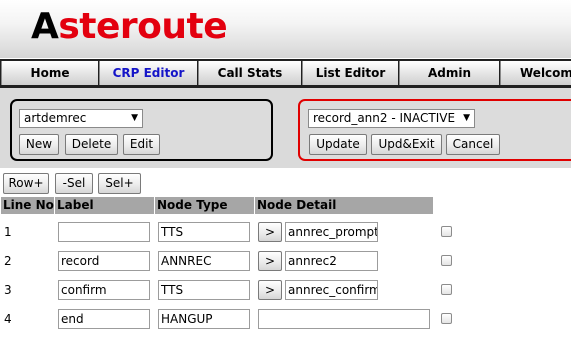 The width and height of the screenshot is (571, 362). I want to click on line-number: 3, so click(8, 290).